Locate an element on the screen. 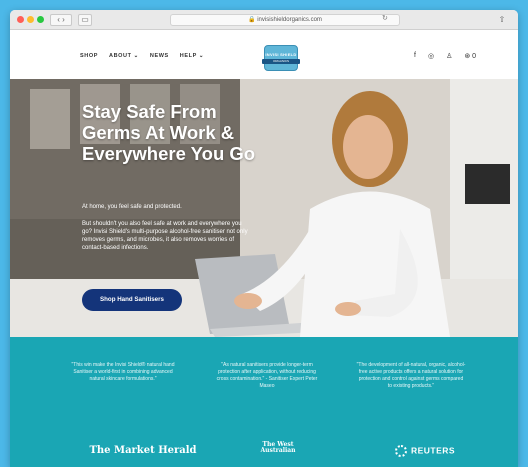 The width and height of the screenshot is (528, 467). nav-about: ABOUT ⌄ is located at coordinates (124, 56).